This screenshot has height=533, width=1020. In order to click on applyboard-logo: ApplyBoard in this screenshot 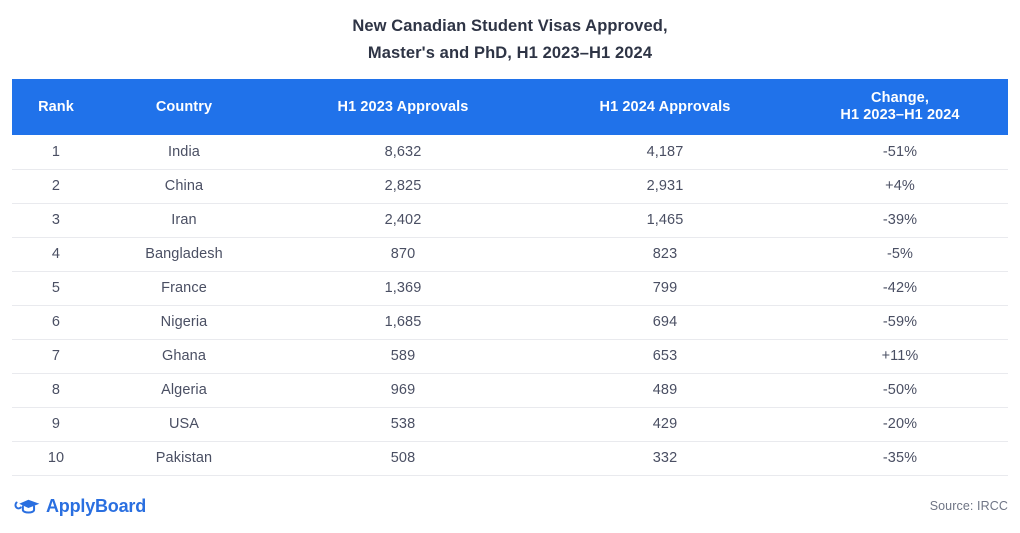, I will do `click(79, 506)`.